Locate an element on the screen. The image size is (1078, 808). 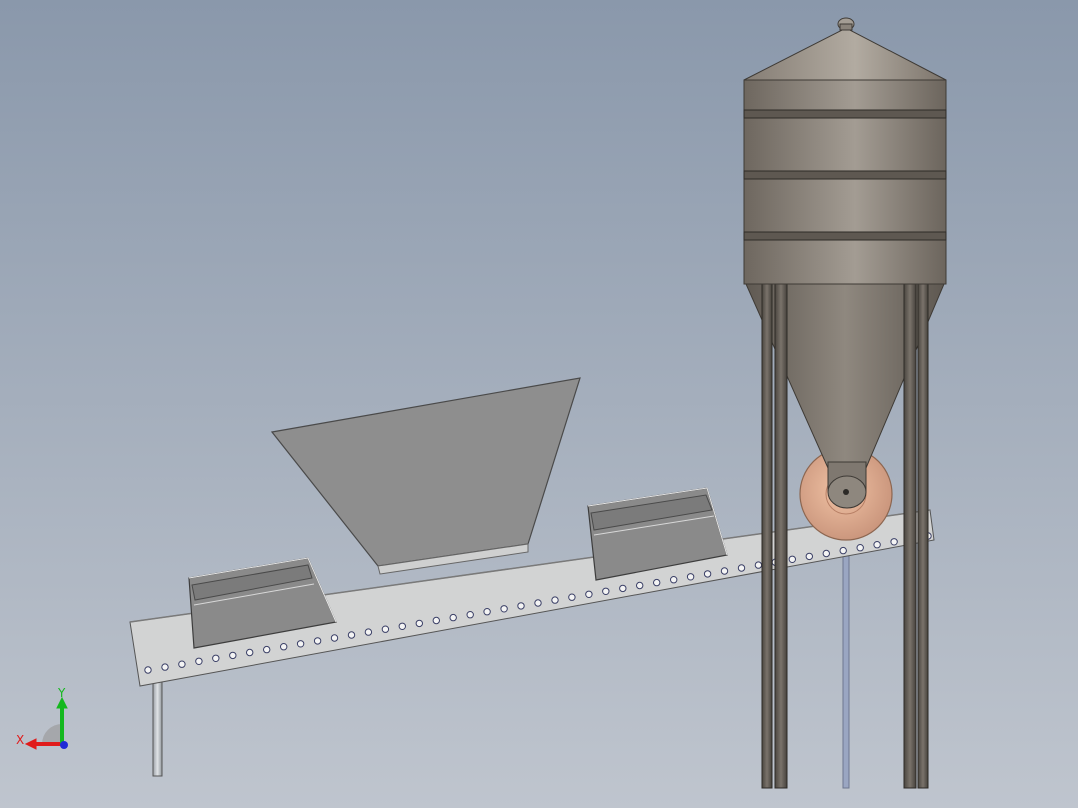
right-support-rod is located at coordinates (846, 672).